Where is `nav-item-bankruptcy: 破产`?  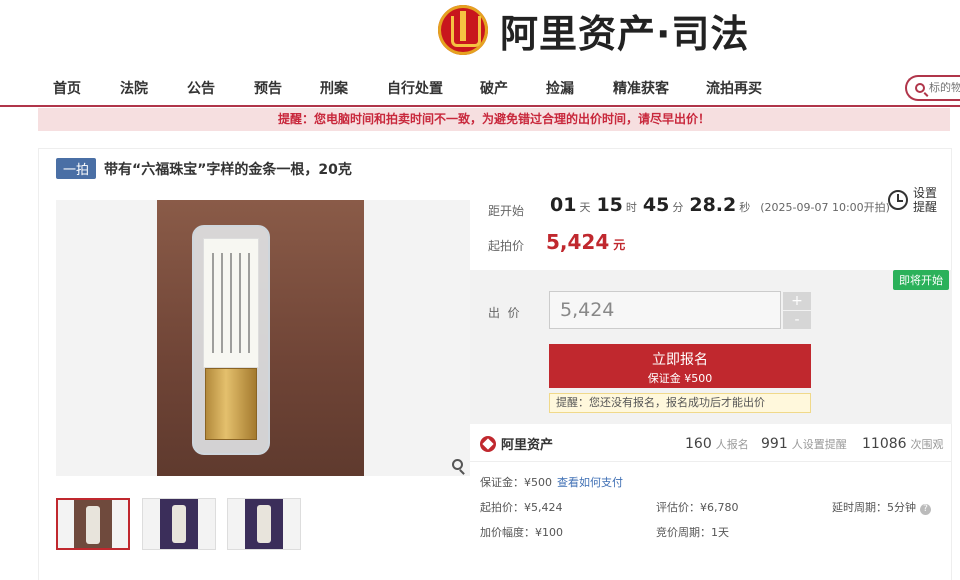
nav-item-bankruptcy: 破产 is located at coordinates (494, 88).